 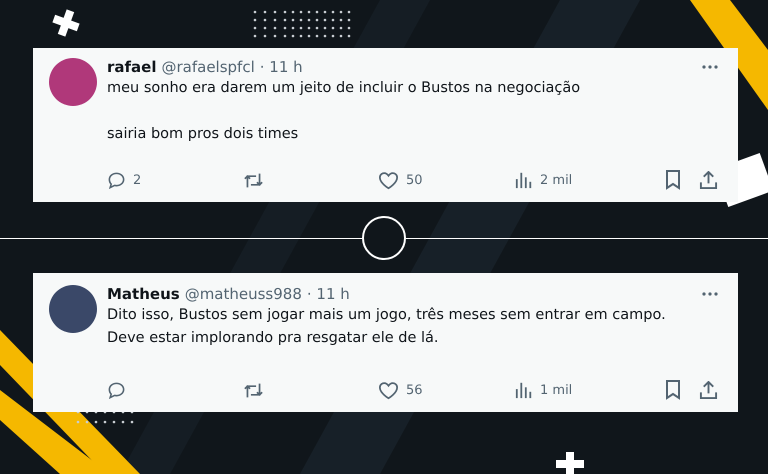 I want to click on view-count: 2 mil, so click(x=556, y=180).